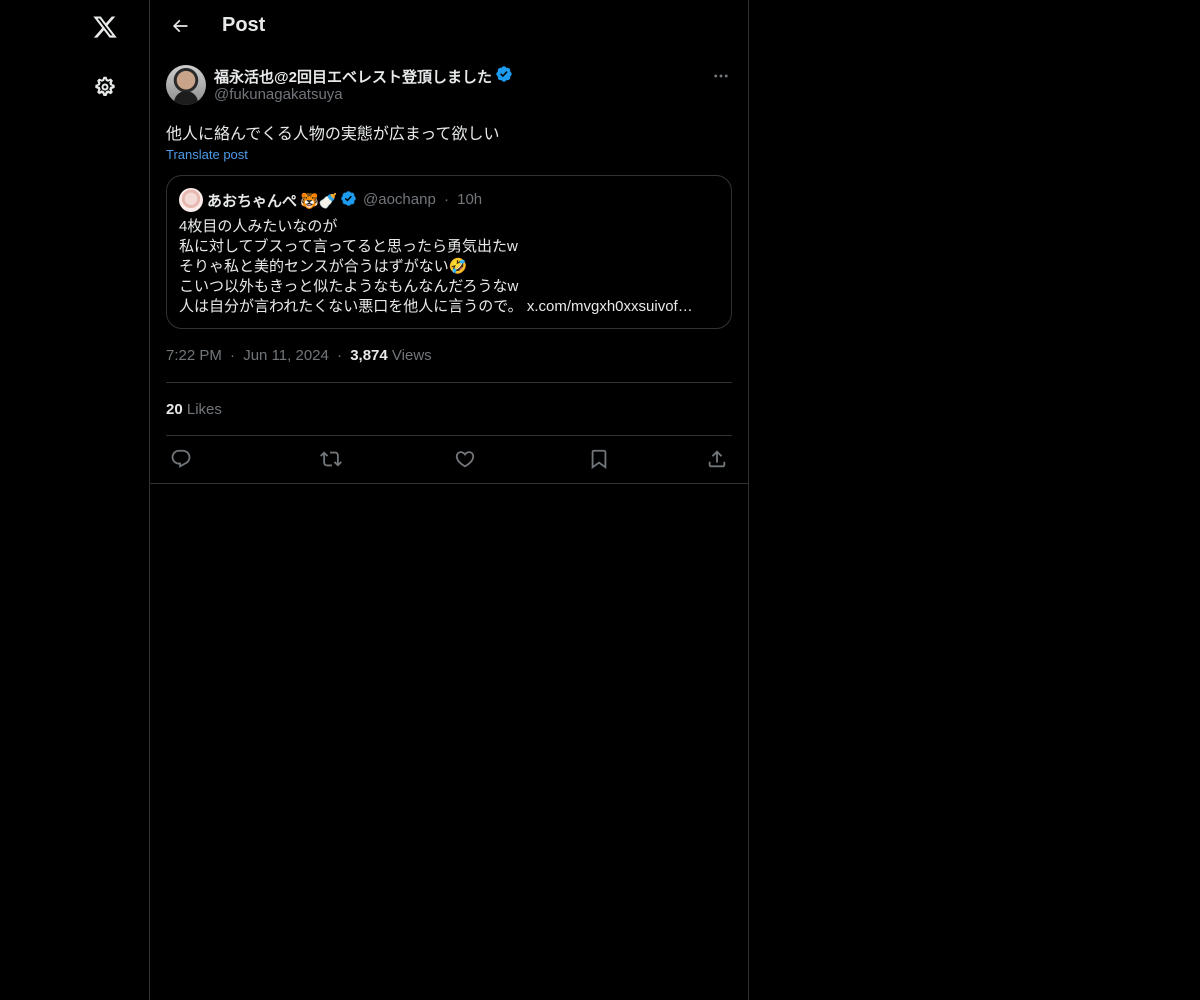  I want to click on quoted-avatar, so click(191, 200).